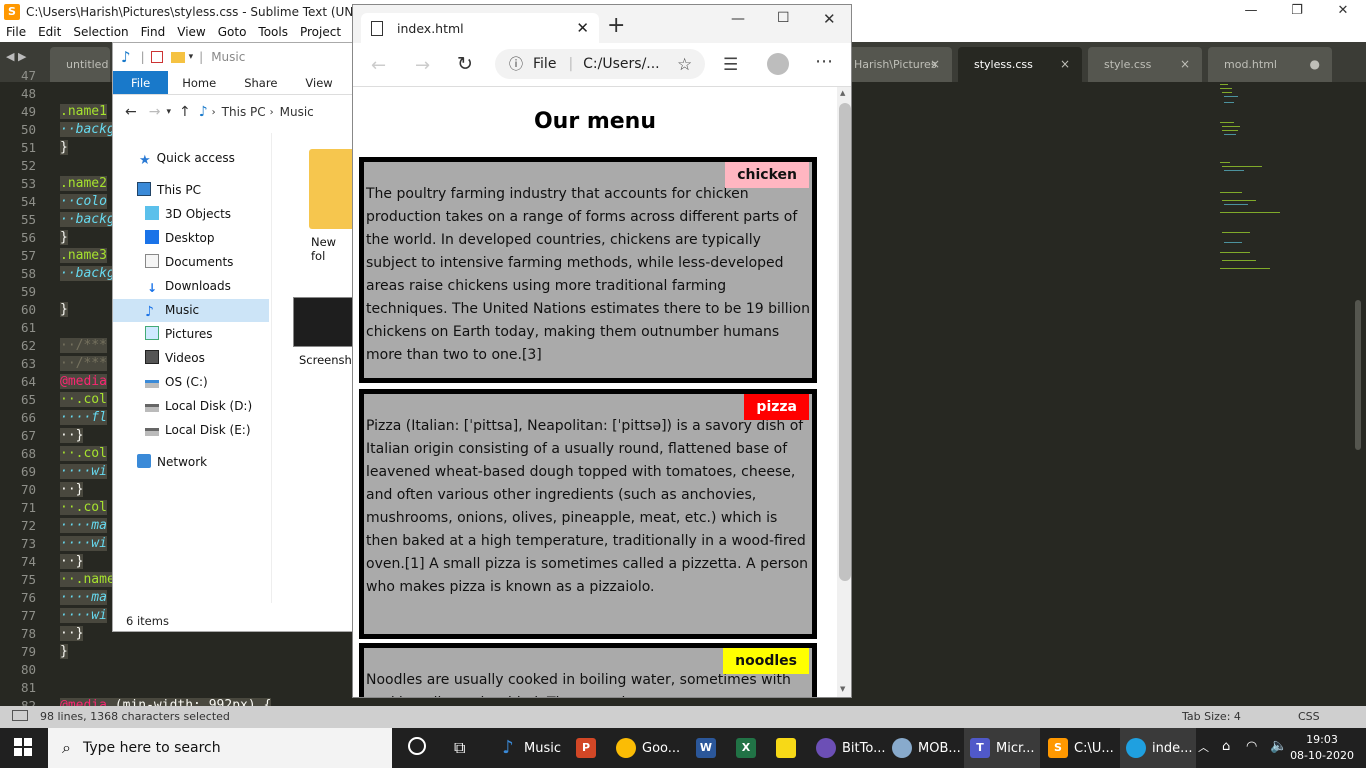  What do you see at coordinates (80, 64) in the screenshot?
I see `tab-untitled: untitled` at bounding box center [80, 64].